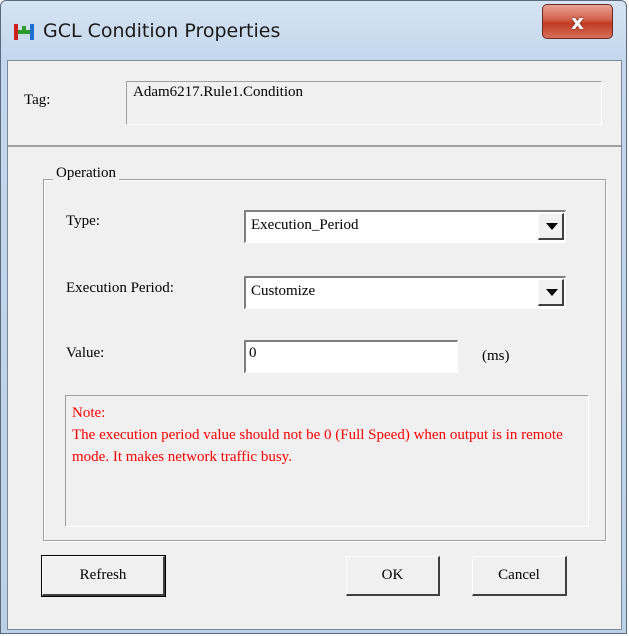 This screenshot has height=636, width=629. What do you see at coordinates (313, 31) in the screenshot?
I see `title-bar: GCL Condition Properties x` at bounding box center [313, 31].